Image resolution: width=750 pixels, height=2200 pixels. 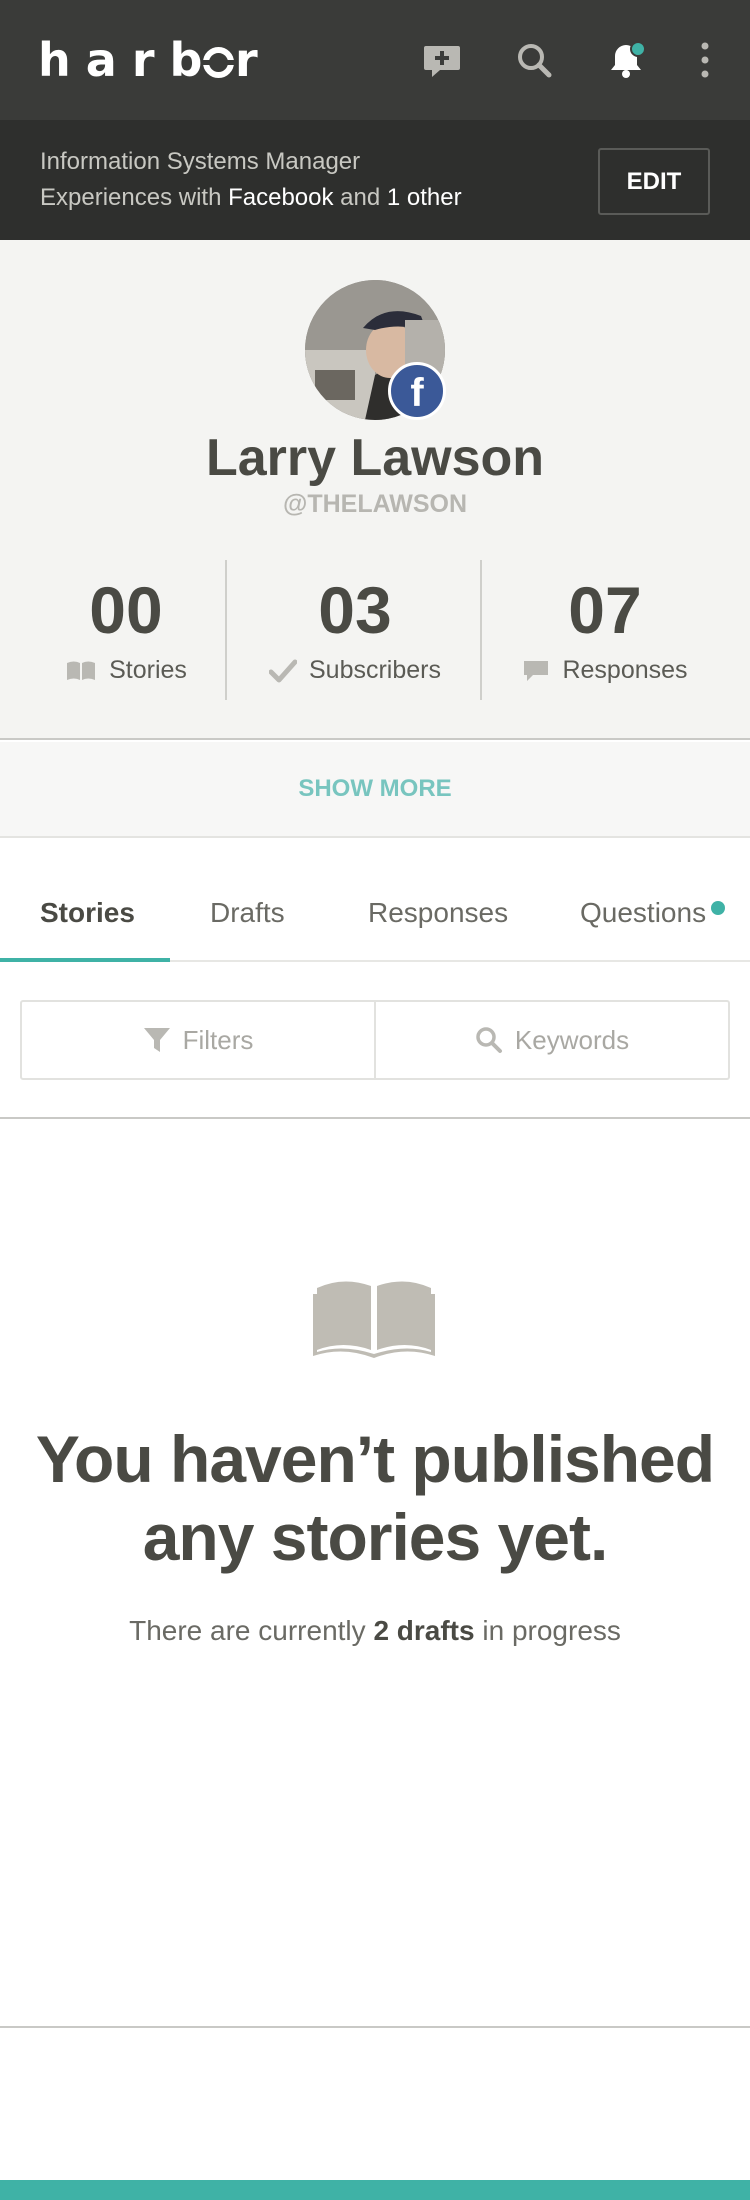 What do you see at coordinates (156, 1040) in the screenshot?
I see `funnel-icon` at bounding box center [156, 1040].